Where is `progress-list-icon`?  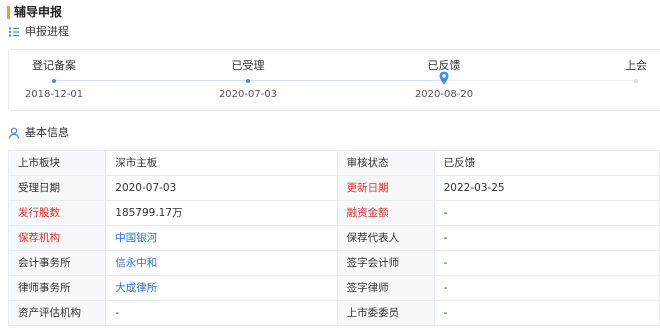
progress-list-icon is located at coordinates (13, 32).